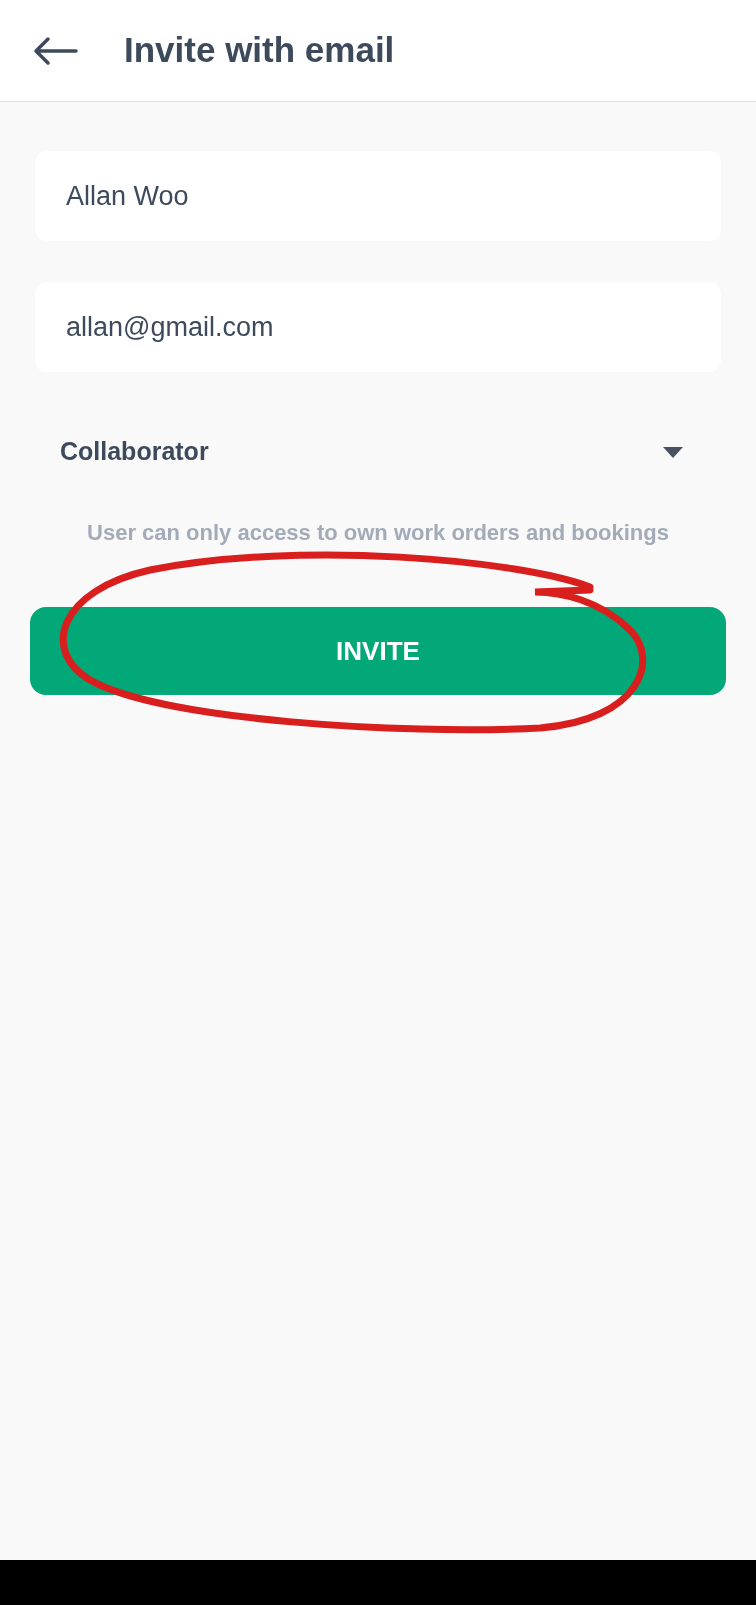  Describe the element at coordinates (378, 196) in the screenshot. I see `name-field: Allan Woo` at that location.